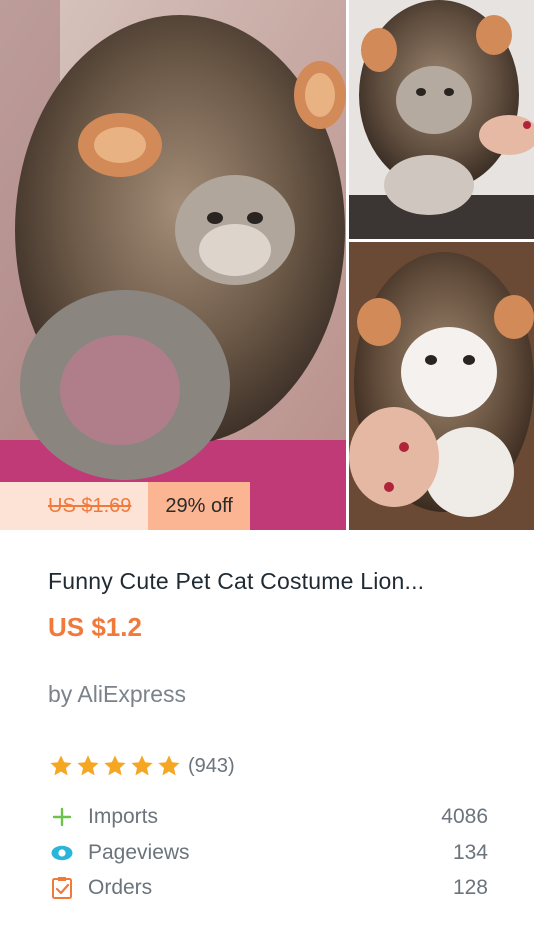  Describe the element at coordinates (470, 852) in the screenshot. I see `stat-value: 134` at that location.